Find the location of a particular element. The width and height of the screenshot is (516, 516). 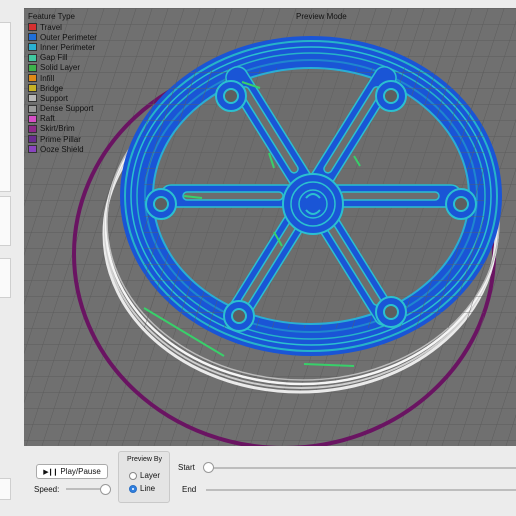

play-pause-button: ▶❙❙ Play/Pause is located at coordinates (72, 471).